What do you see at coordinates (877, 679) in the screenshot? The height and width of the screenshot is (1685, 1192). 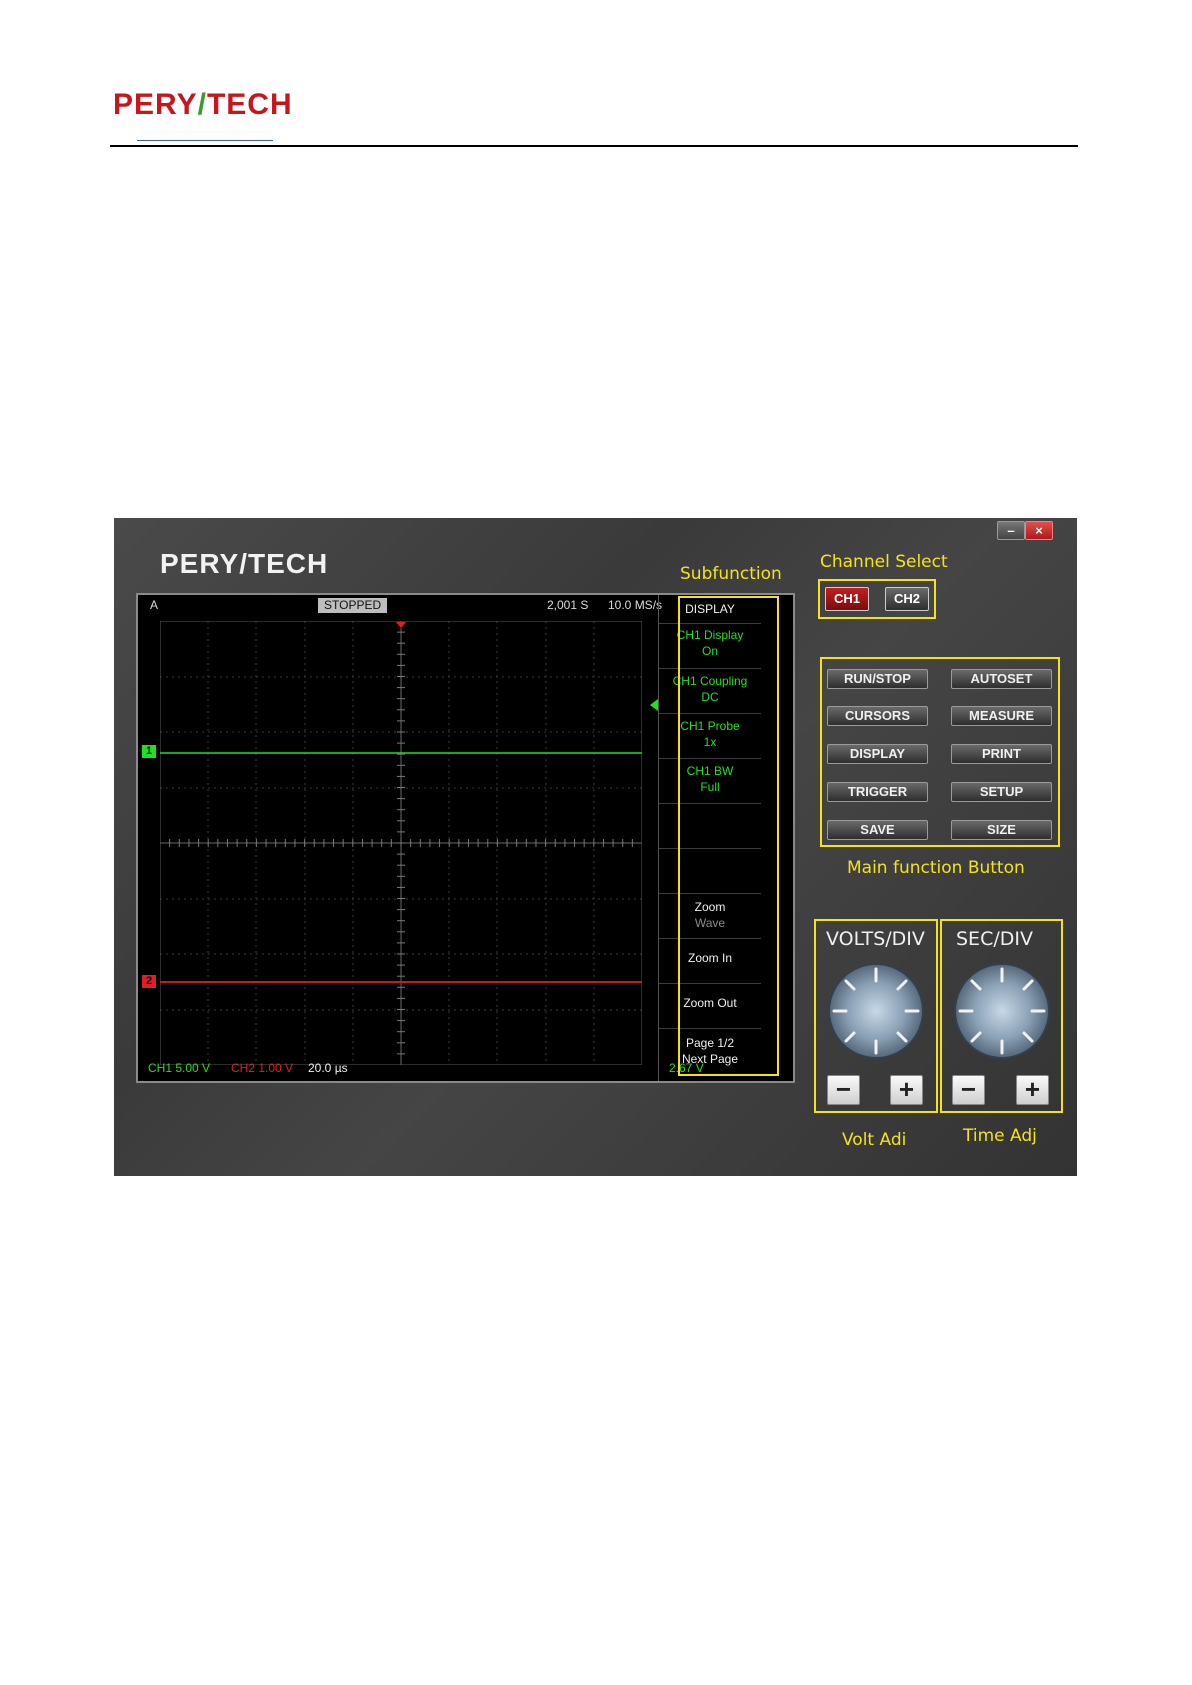 I see `run-stop-button: RUN/STOP` at bounding box center [877, 679].